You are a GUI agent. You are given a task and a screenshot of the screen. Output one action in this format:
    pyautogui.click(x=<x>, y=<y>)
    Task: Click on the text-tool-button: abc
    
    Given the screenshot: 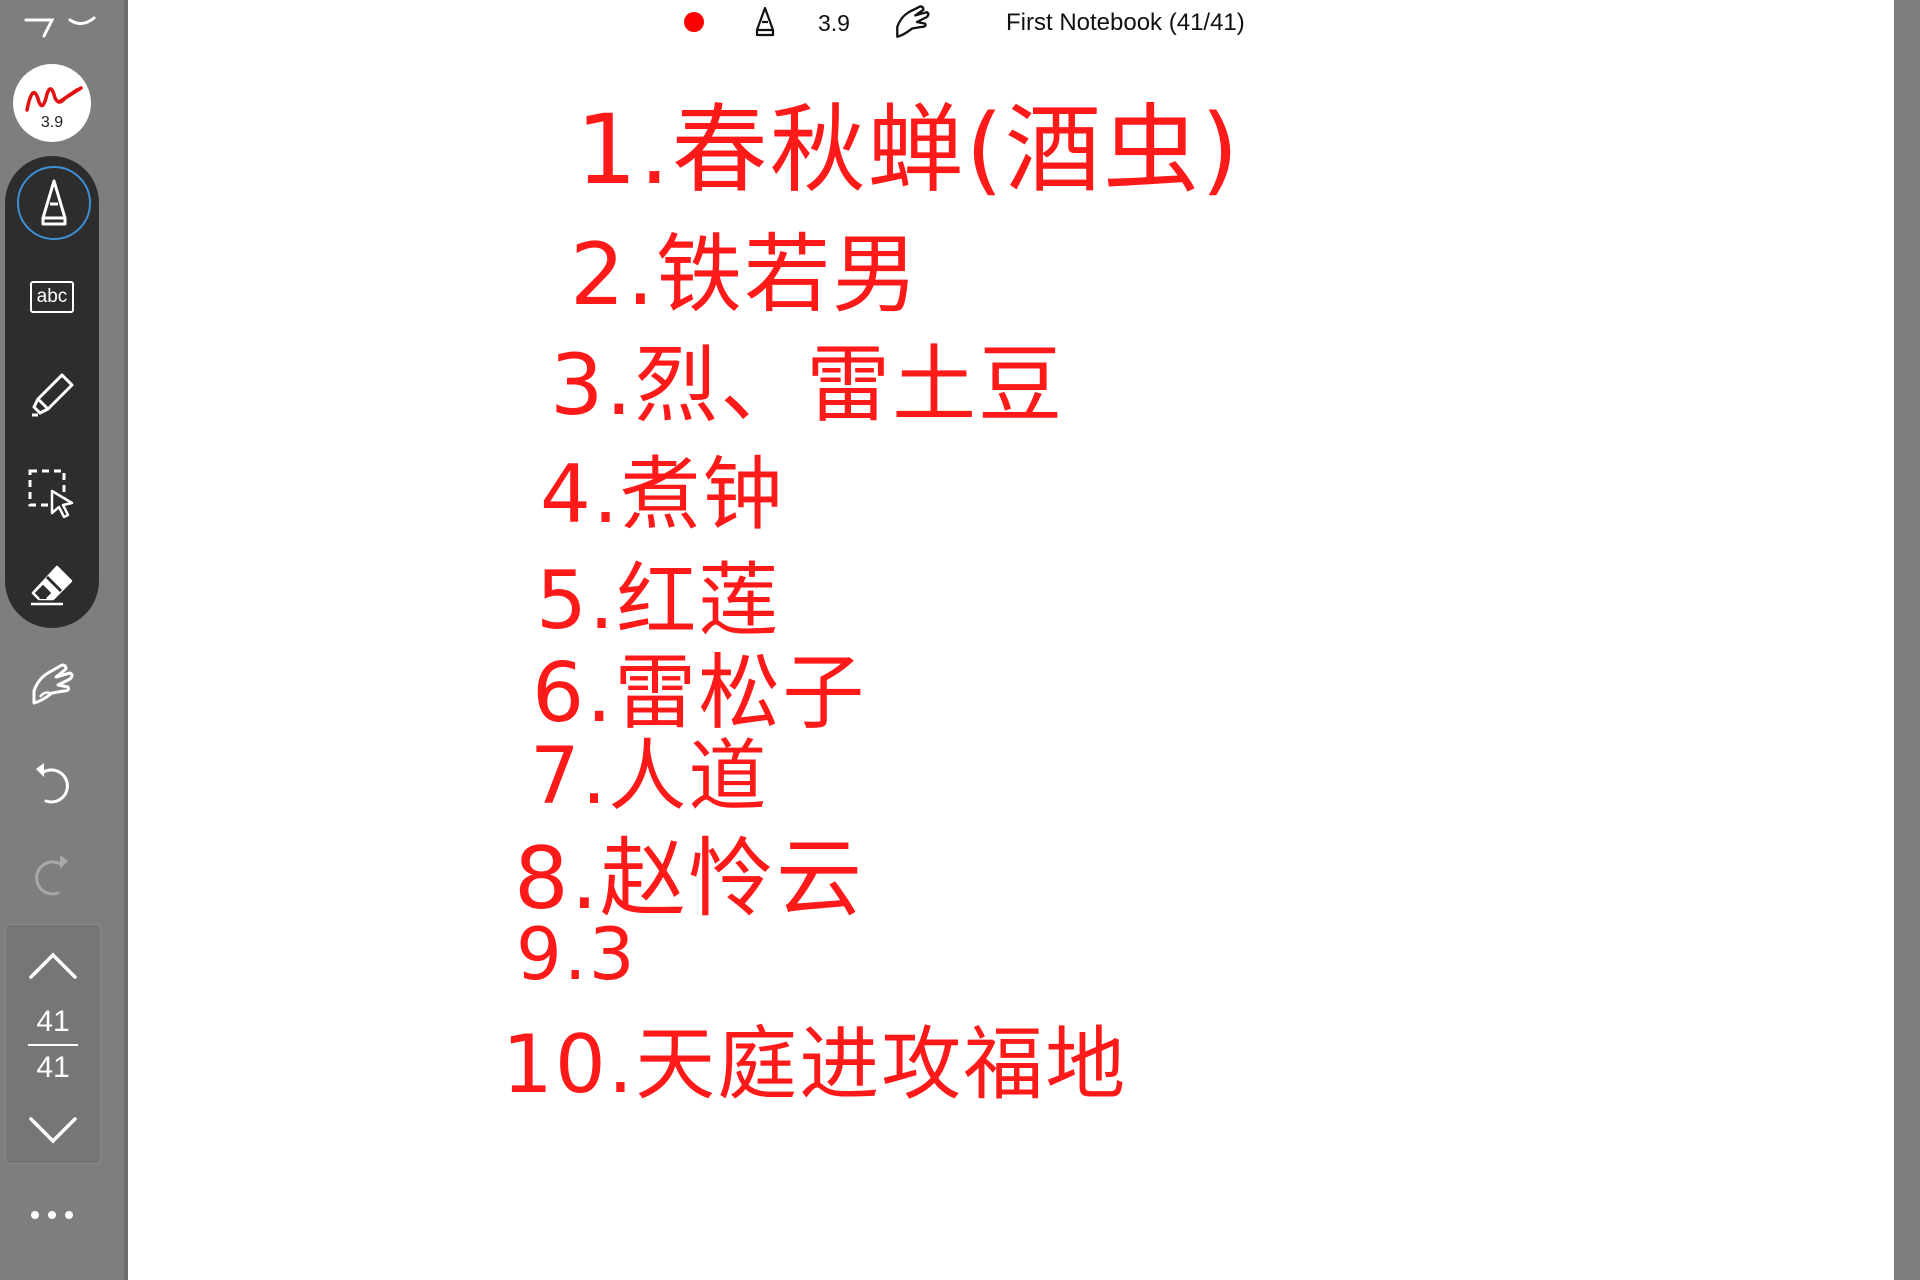 What is the action you would take?
    pyautogui.click(x=52, y=297)
    